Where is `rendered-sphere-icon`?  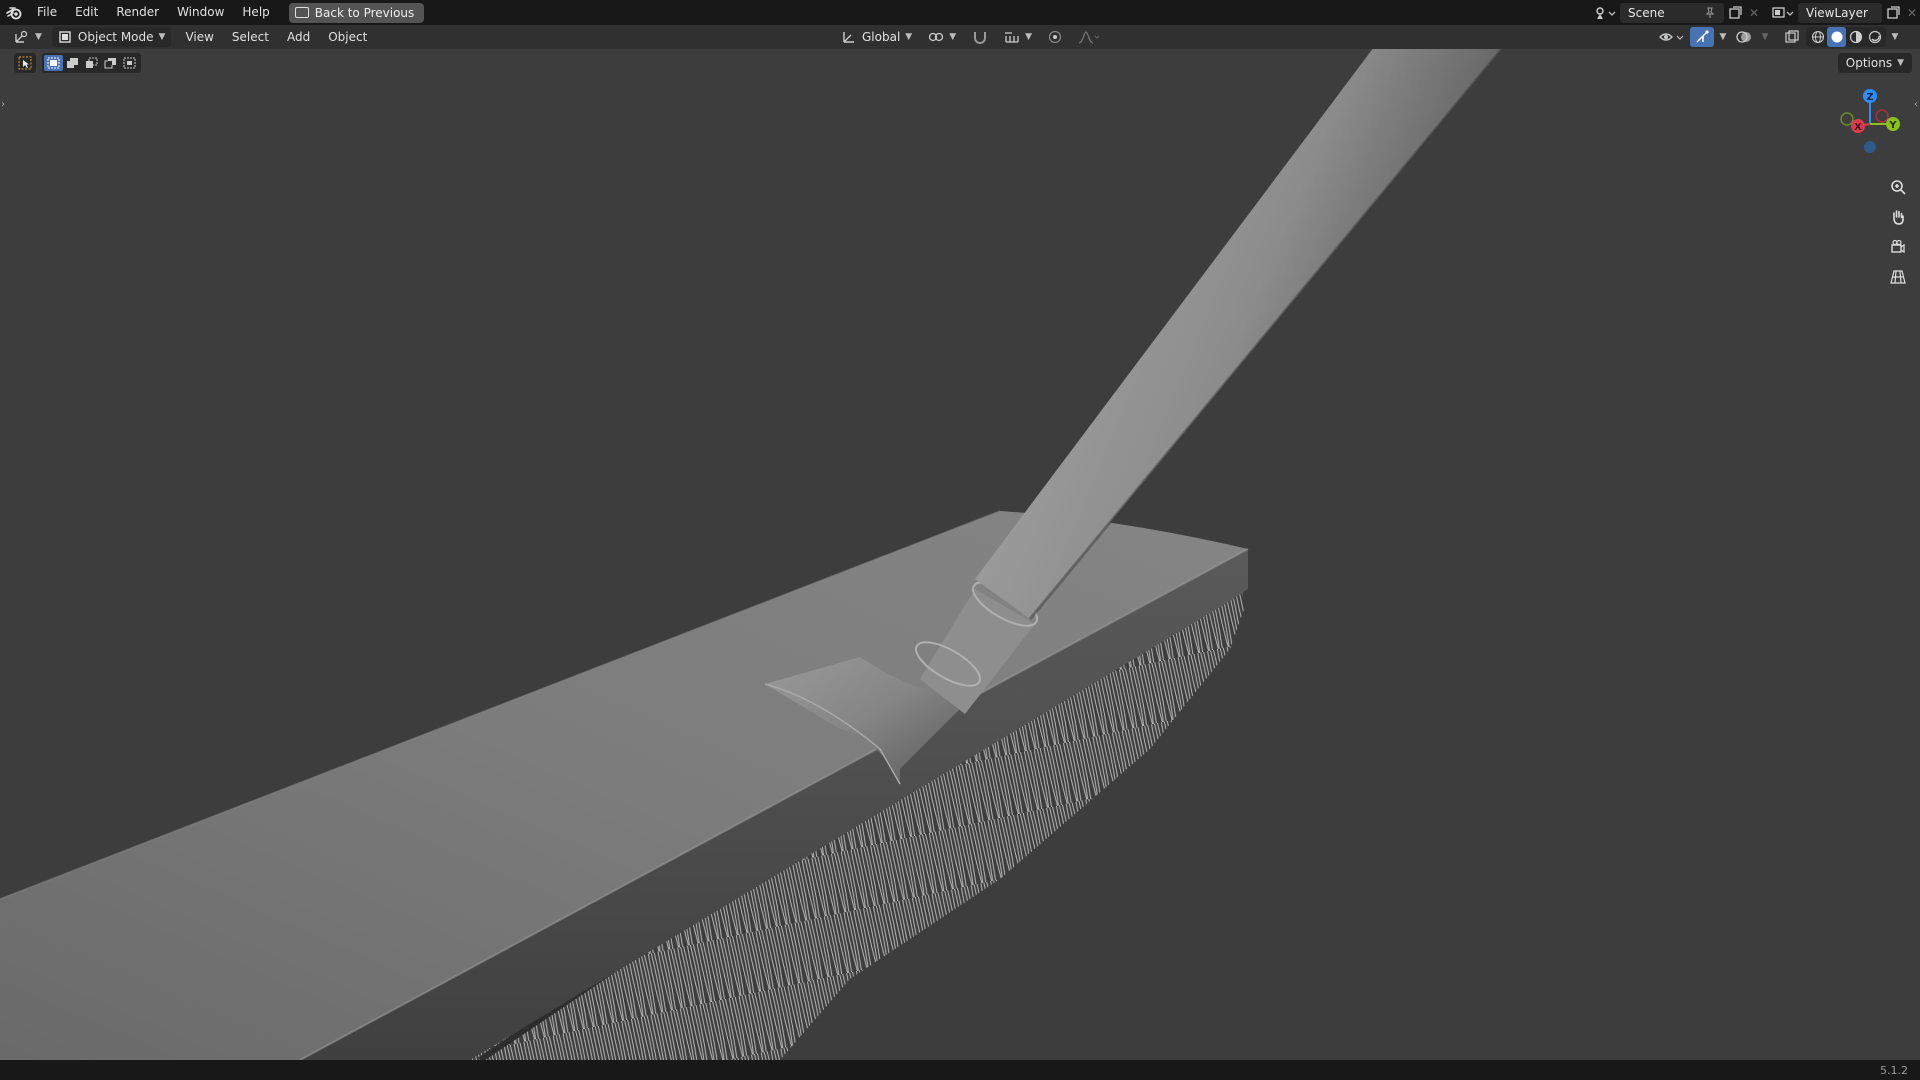
rendered-sphere-icon is located at coordinates (1874, 37).